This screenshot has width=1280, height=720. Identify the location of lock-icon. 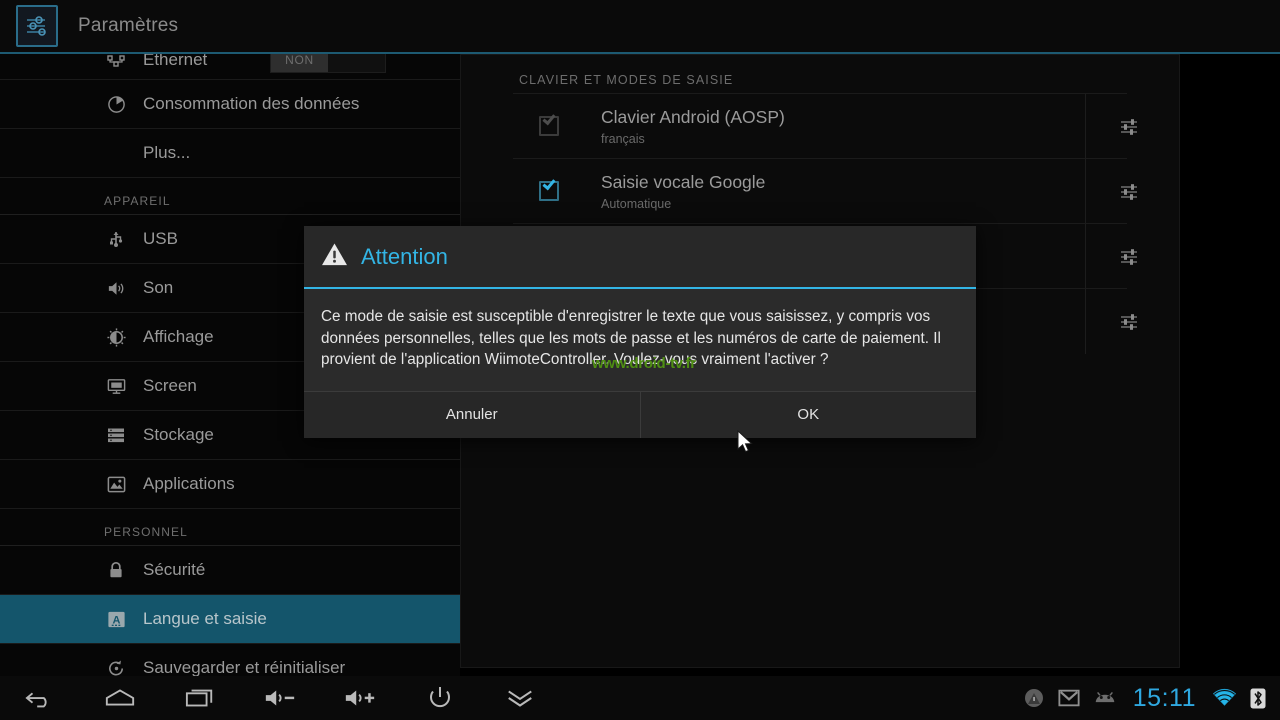
(116, 570).